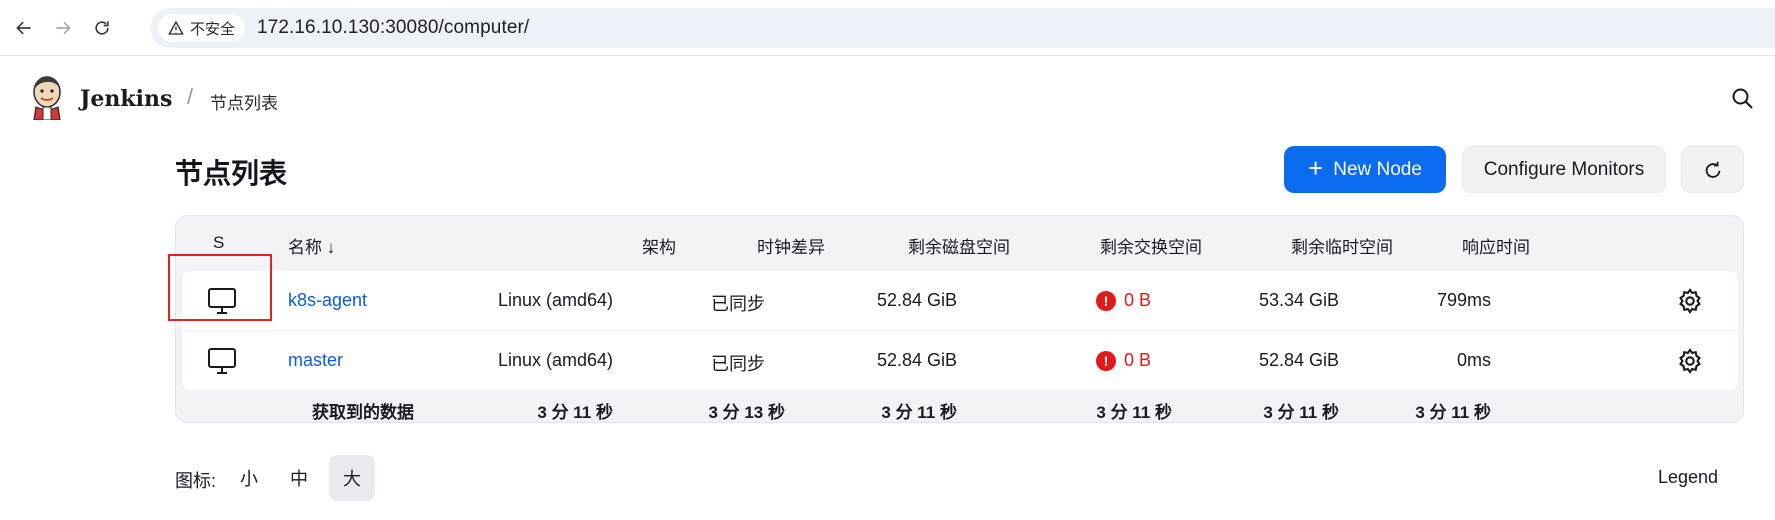  I want to click on brand-name: Jenkins, so click(126, 99).